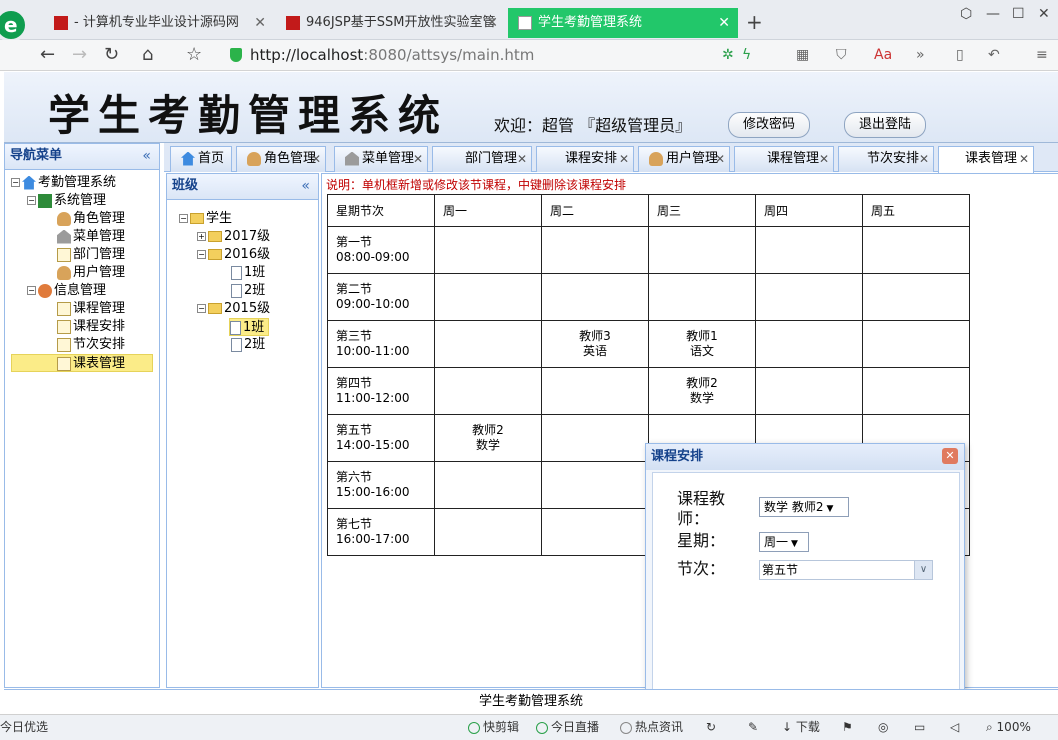 The width and height of the screenshot is (1058, 740). Describe the element at coordinates (920, 55) in the screenshot. I see `more-chevron-icon: »` at that location.